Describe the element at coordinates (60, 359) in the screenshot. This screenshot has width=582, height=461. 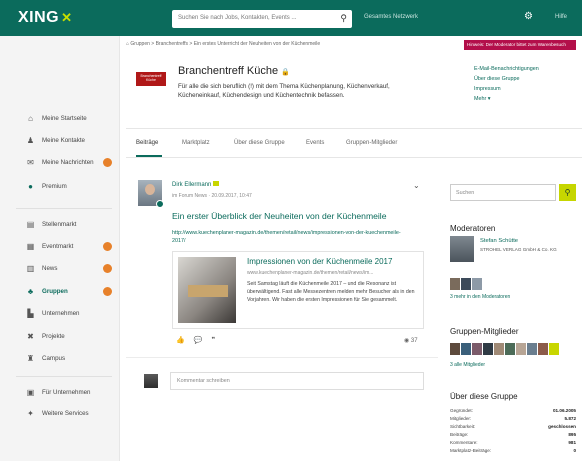
I see `sidebar-item-campus: ♜ Campus` at that location.